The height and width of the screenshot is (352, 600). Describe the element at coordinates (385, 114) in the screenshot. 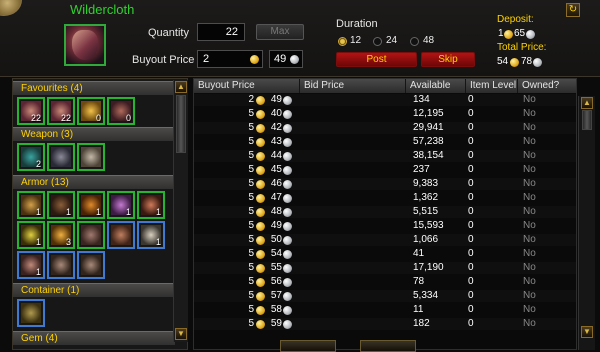

I see `table-row: 5 40 12,195 0 No` at that location.